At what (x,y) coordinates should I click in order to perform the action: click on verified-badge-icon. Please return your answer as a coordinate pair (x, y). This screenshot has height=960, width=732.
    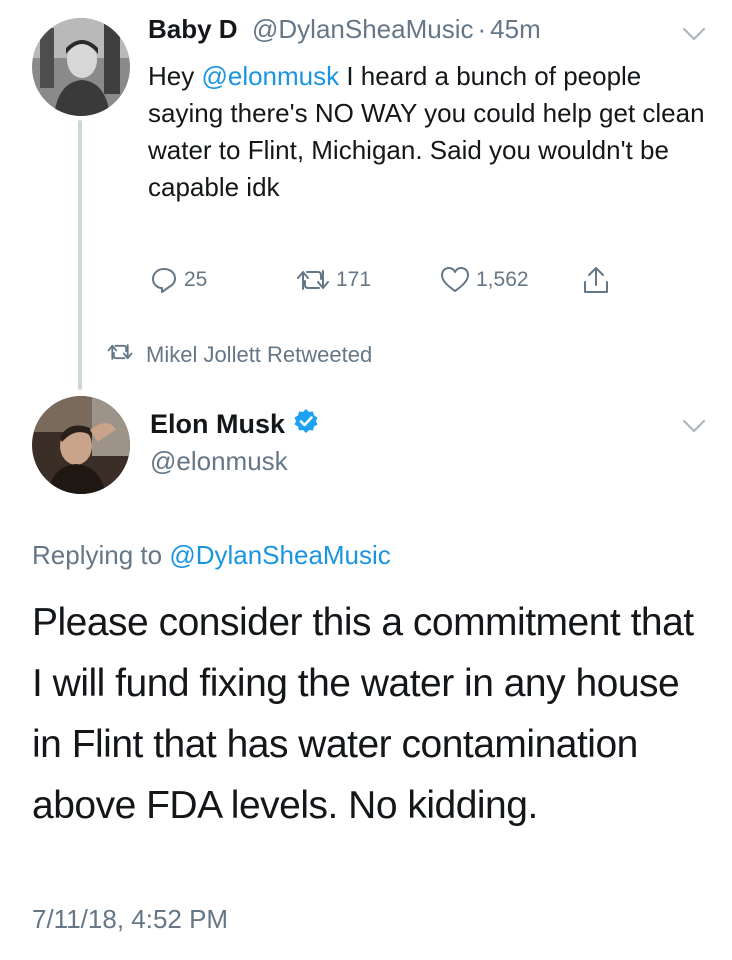
    Looking at the image, I should click on (306, 424).